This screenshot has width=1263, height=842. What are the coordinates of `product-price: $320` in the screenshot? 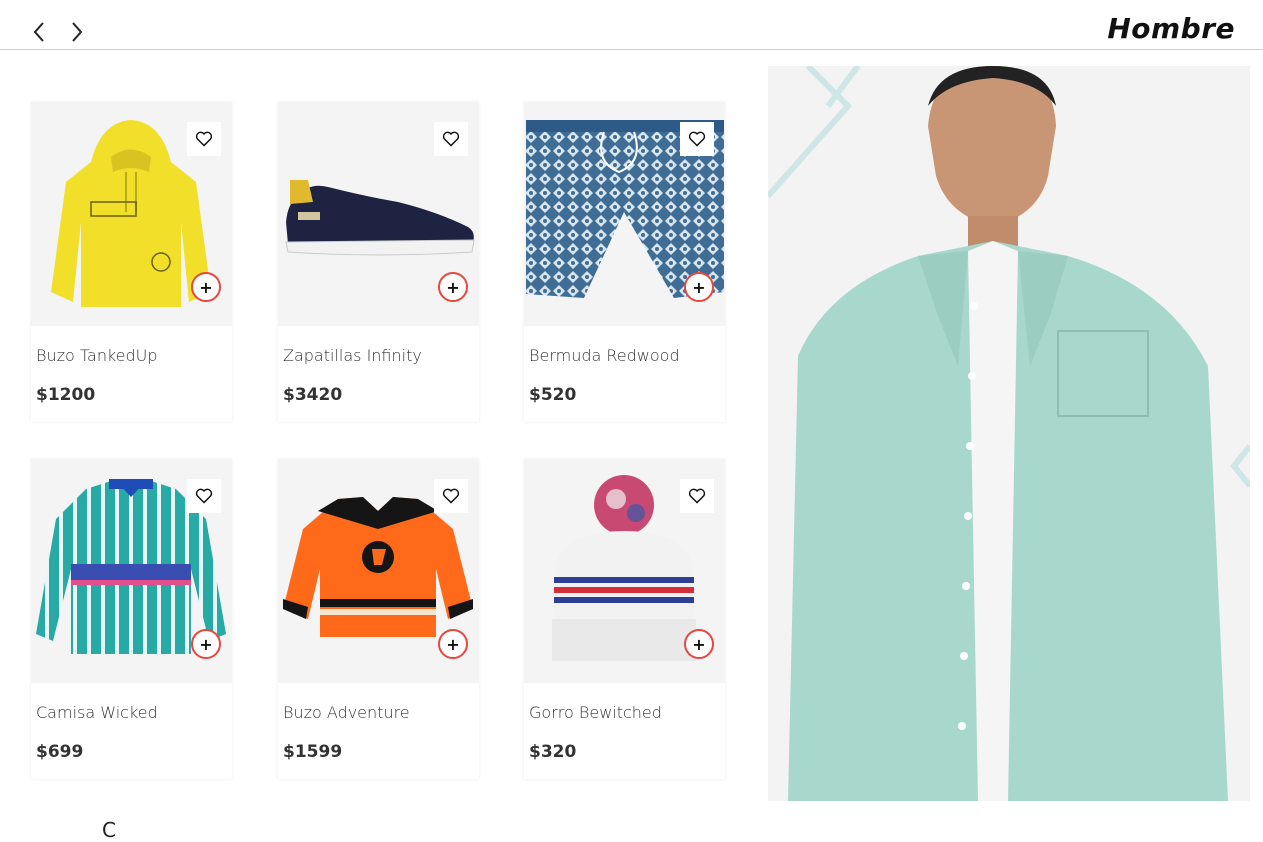 It's located at (553, 752).